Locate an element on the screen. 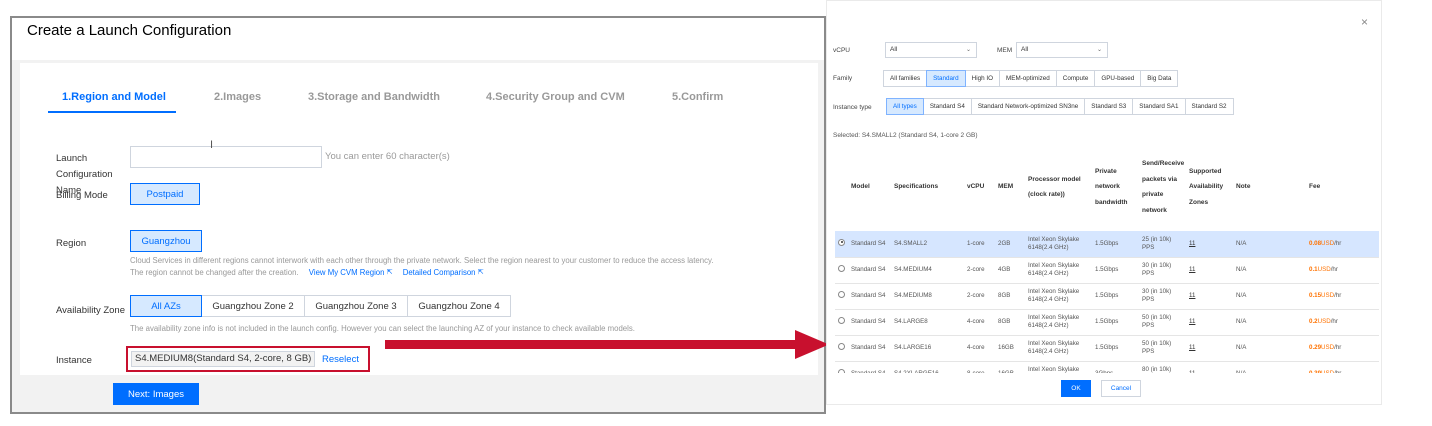 This screenshot has height=426, width=1432. cell-fee: 0.1USD/hr is located at coordinates (1342, 270).